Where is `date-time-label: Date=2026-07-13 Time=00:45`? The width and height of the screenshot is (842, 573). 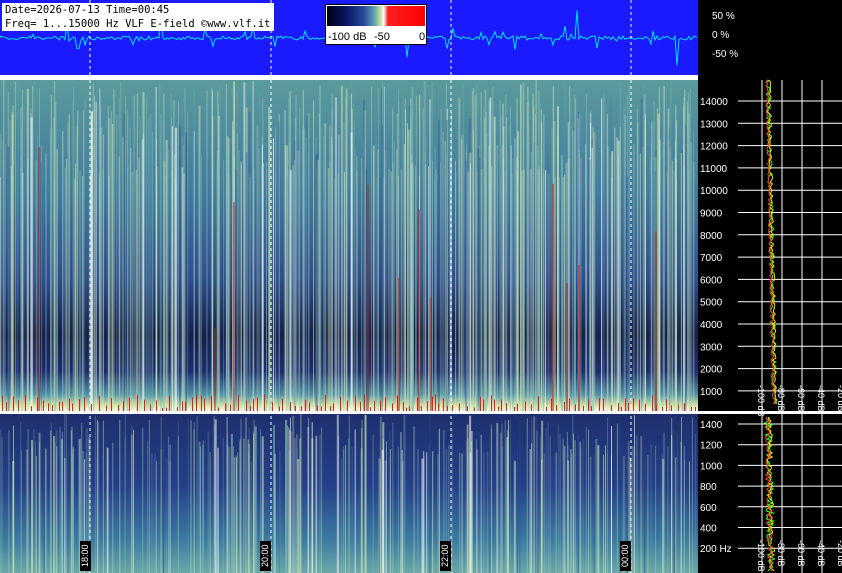
date-time-label: Date=2026-07-13 Time=00:45 is located at coordinates (87, 10).